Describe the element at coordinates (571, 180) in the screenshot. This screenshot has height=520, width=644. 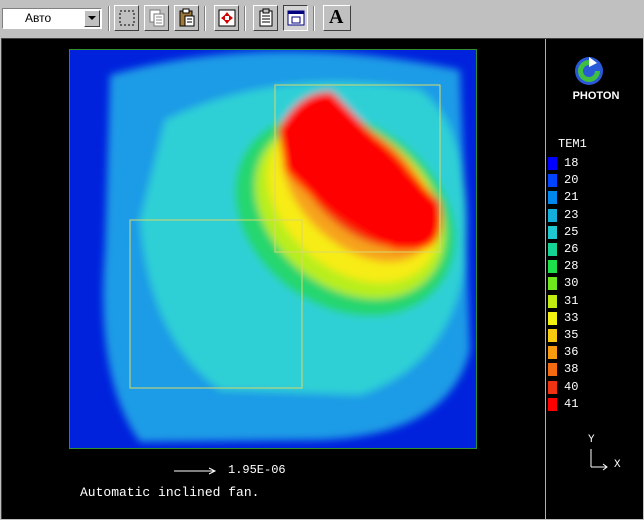
I see `legend-label: 20` at that location.